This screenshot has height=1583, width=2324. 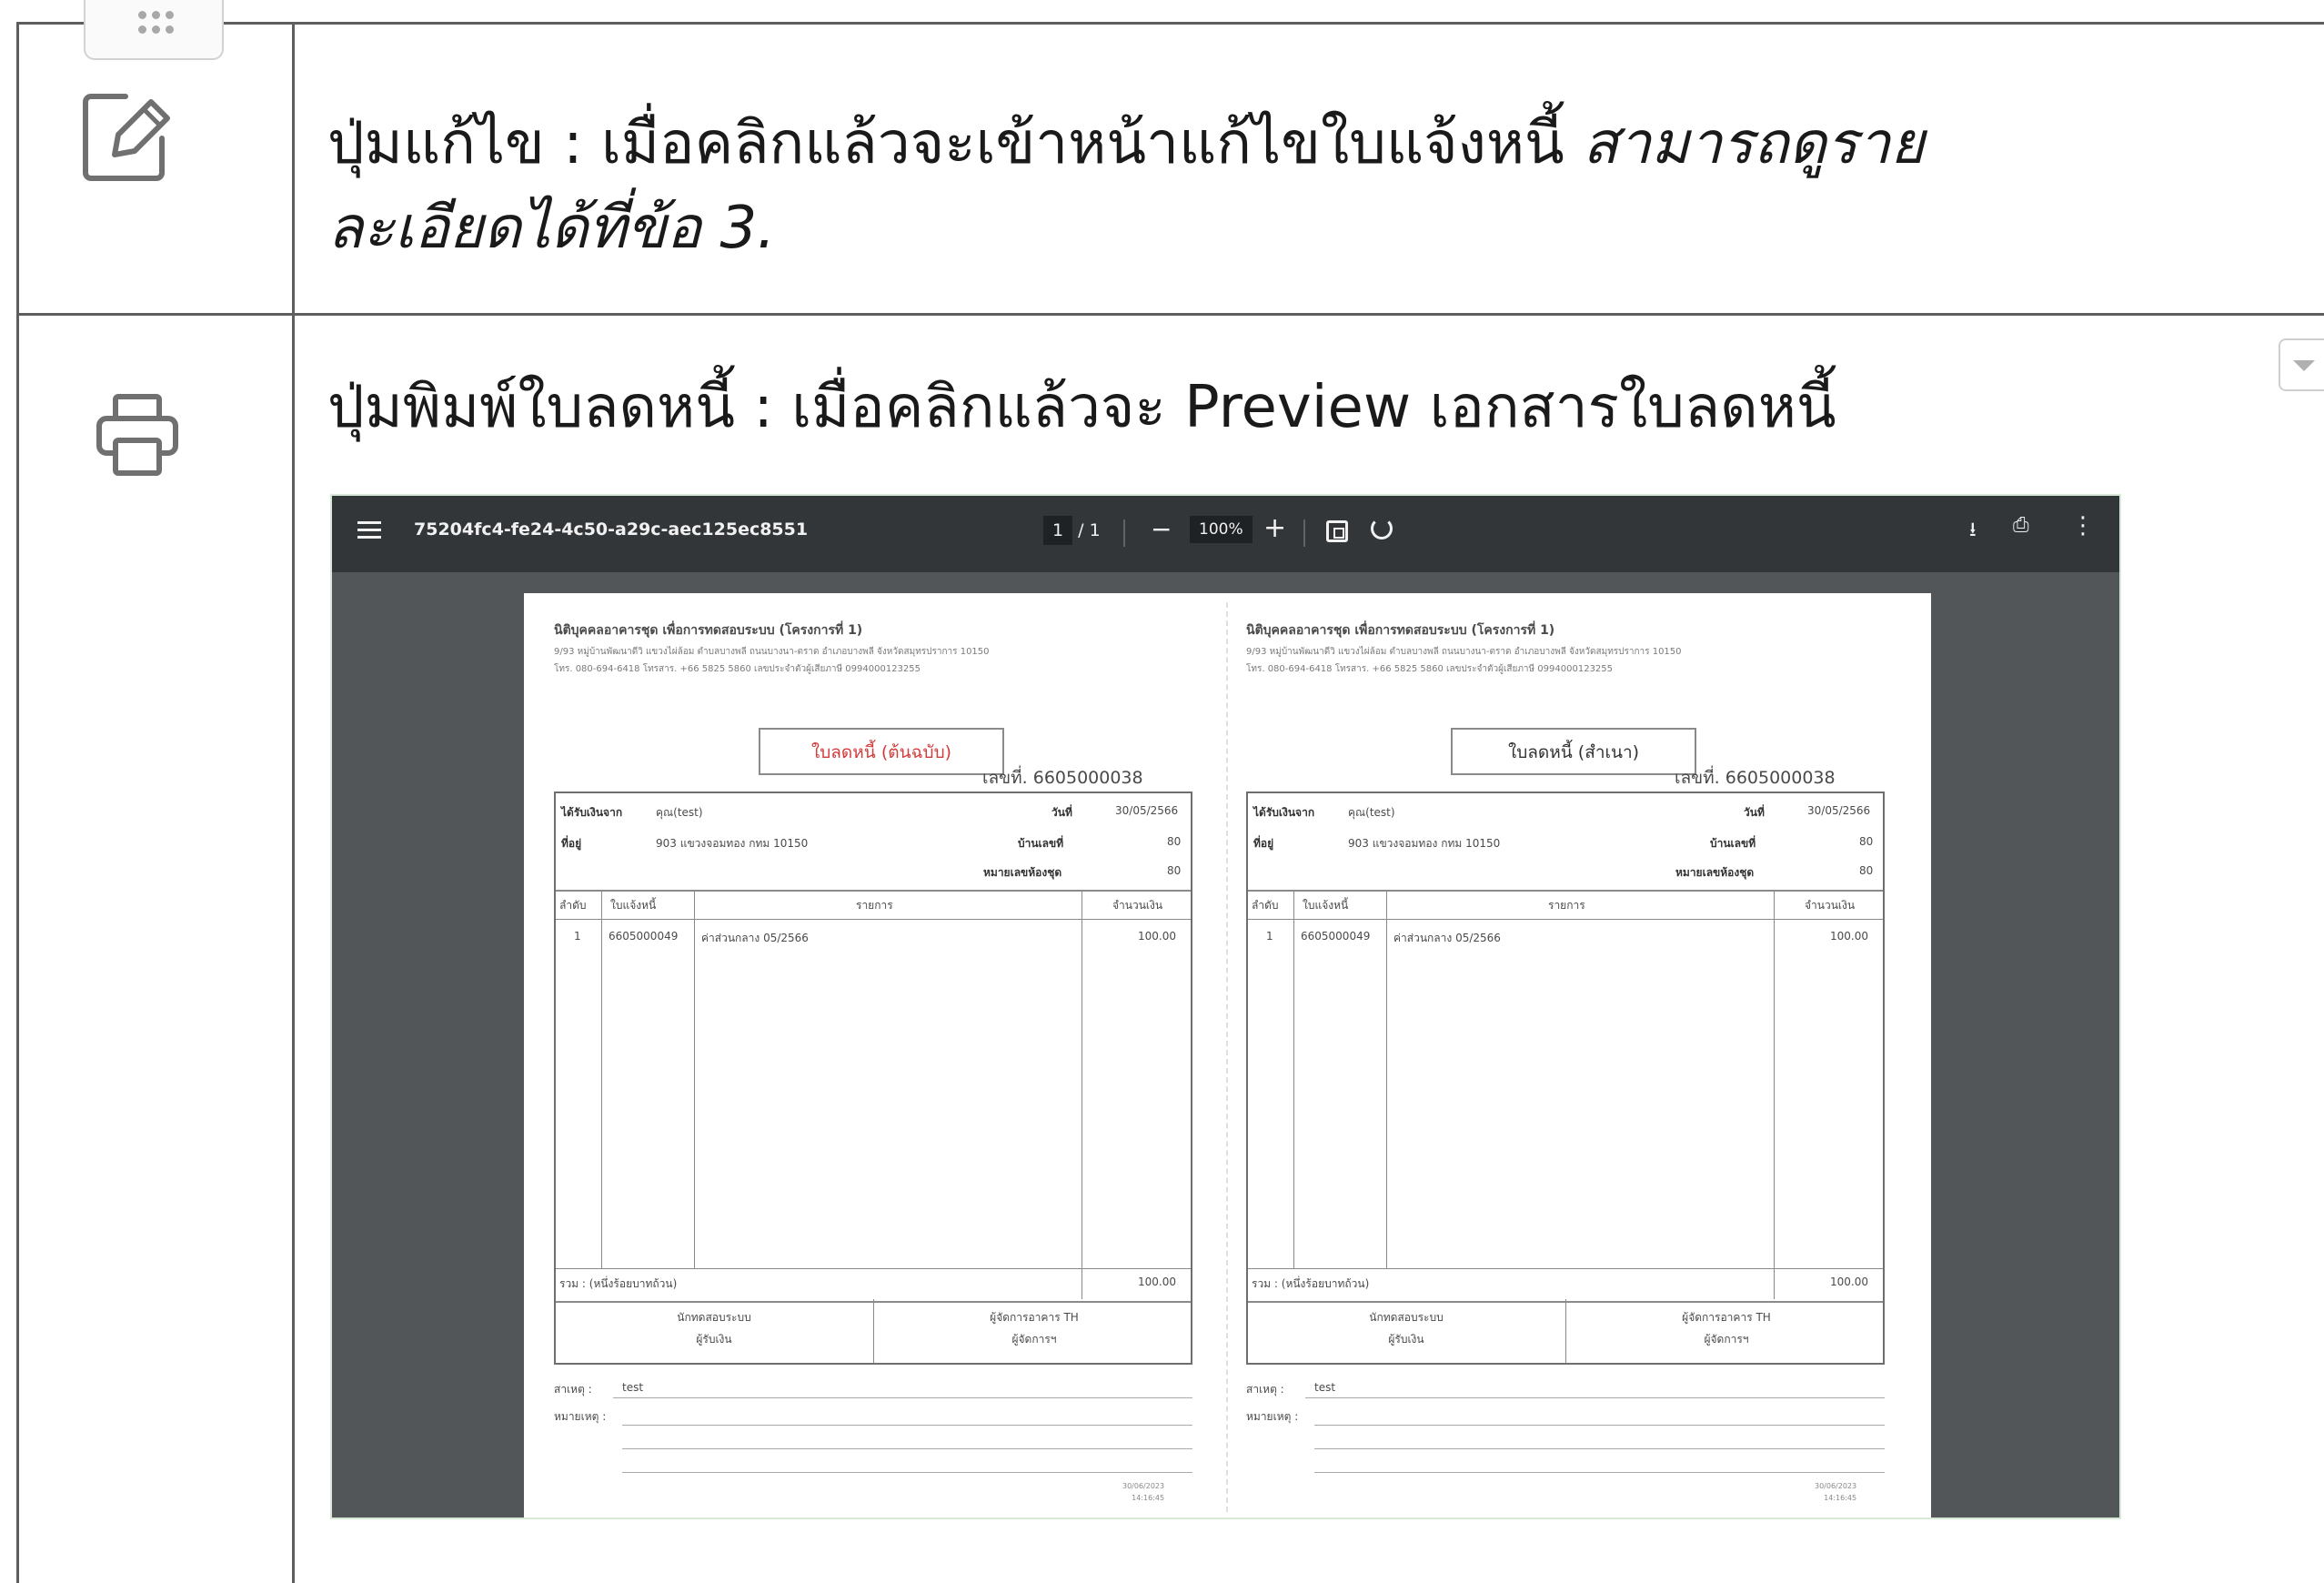 What do you see at coordinates (1733, 843) in the screenshot?
I see `house-no-label: บ้านเลขที่` at bounding box center [1733, 843].